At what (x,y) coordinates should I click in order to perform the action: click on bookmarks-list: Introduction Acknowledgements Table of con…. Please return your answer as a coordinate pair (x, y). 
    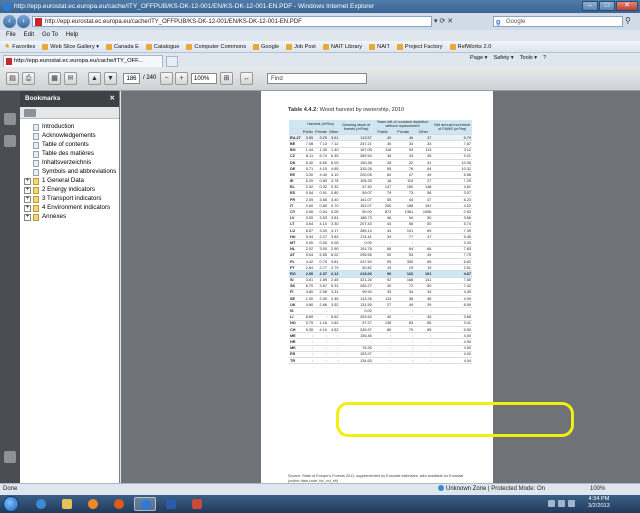
    Looking at the image, I should click on (69, 170).